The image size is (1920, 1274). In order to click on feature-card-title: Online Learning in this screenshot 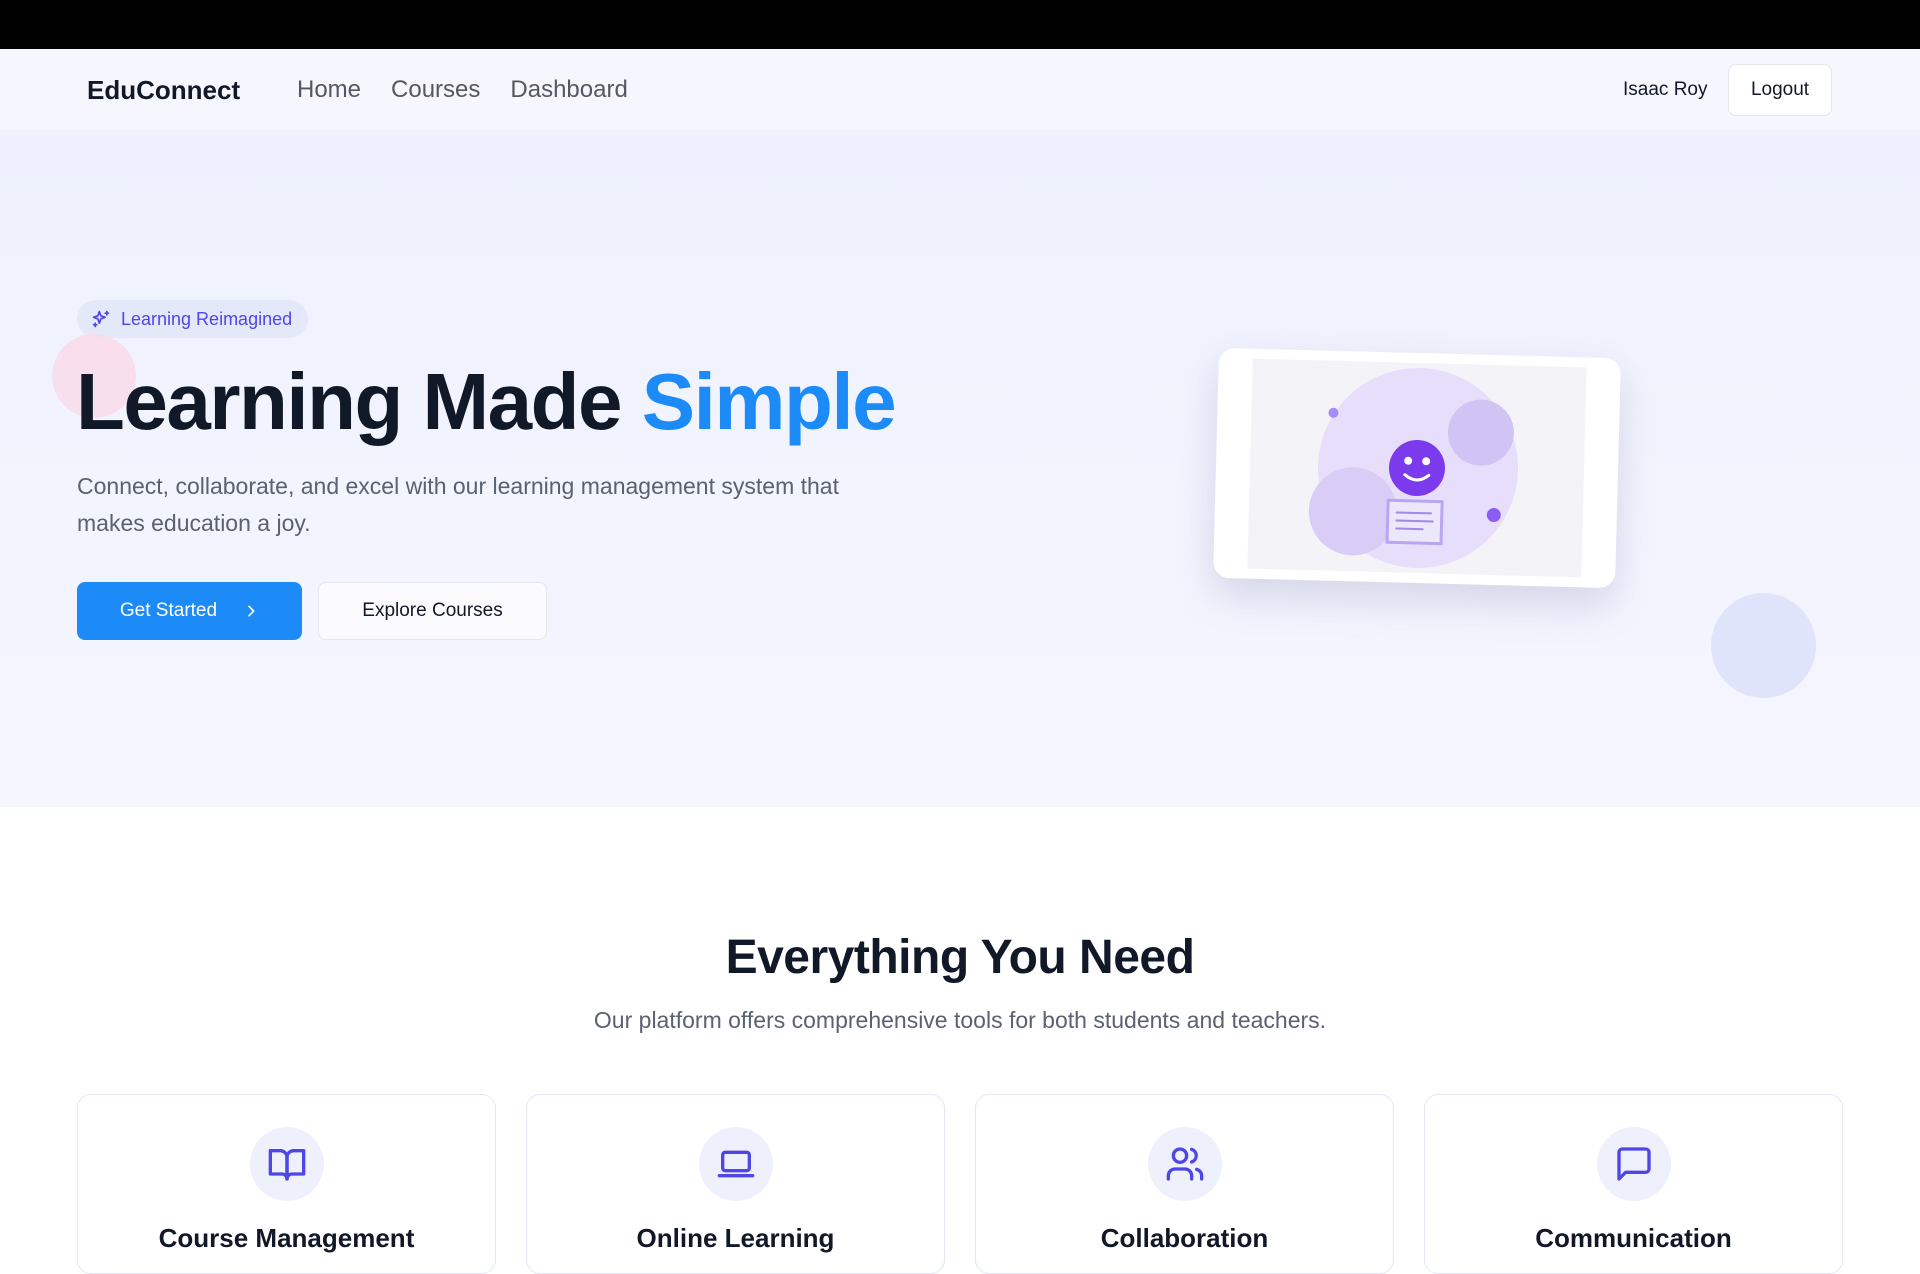, I will do `click(735, 1238)`.